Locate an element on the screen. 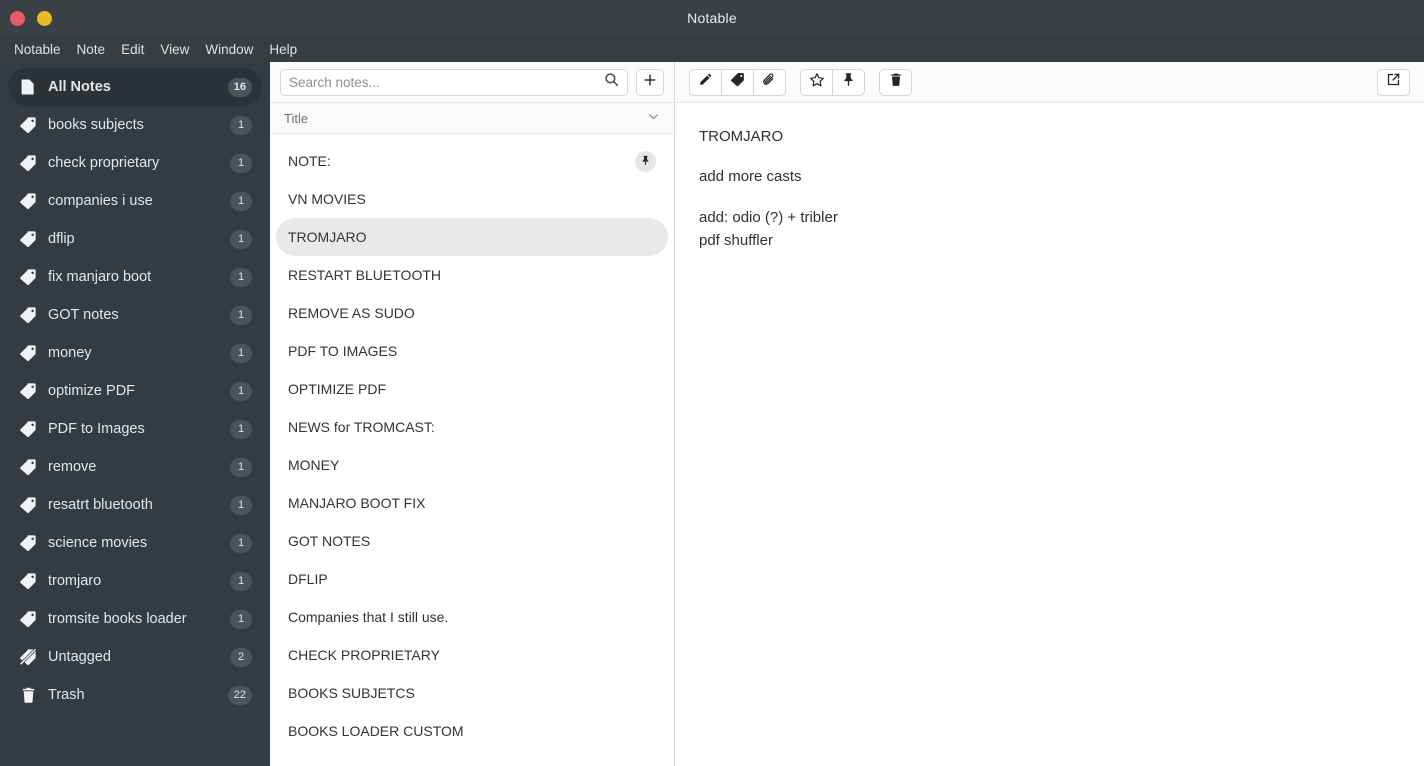  note-list-item: PDF TO IMAGES is located at coordinates (472, 351).